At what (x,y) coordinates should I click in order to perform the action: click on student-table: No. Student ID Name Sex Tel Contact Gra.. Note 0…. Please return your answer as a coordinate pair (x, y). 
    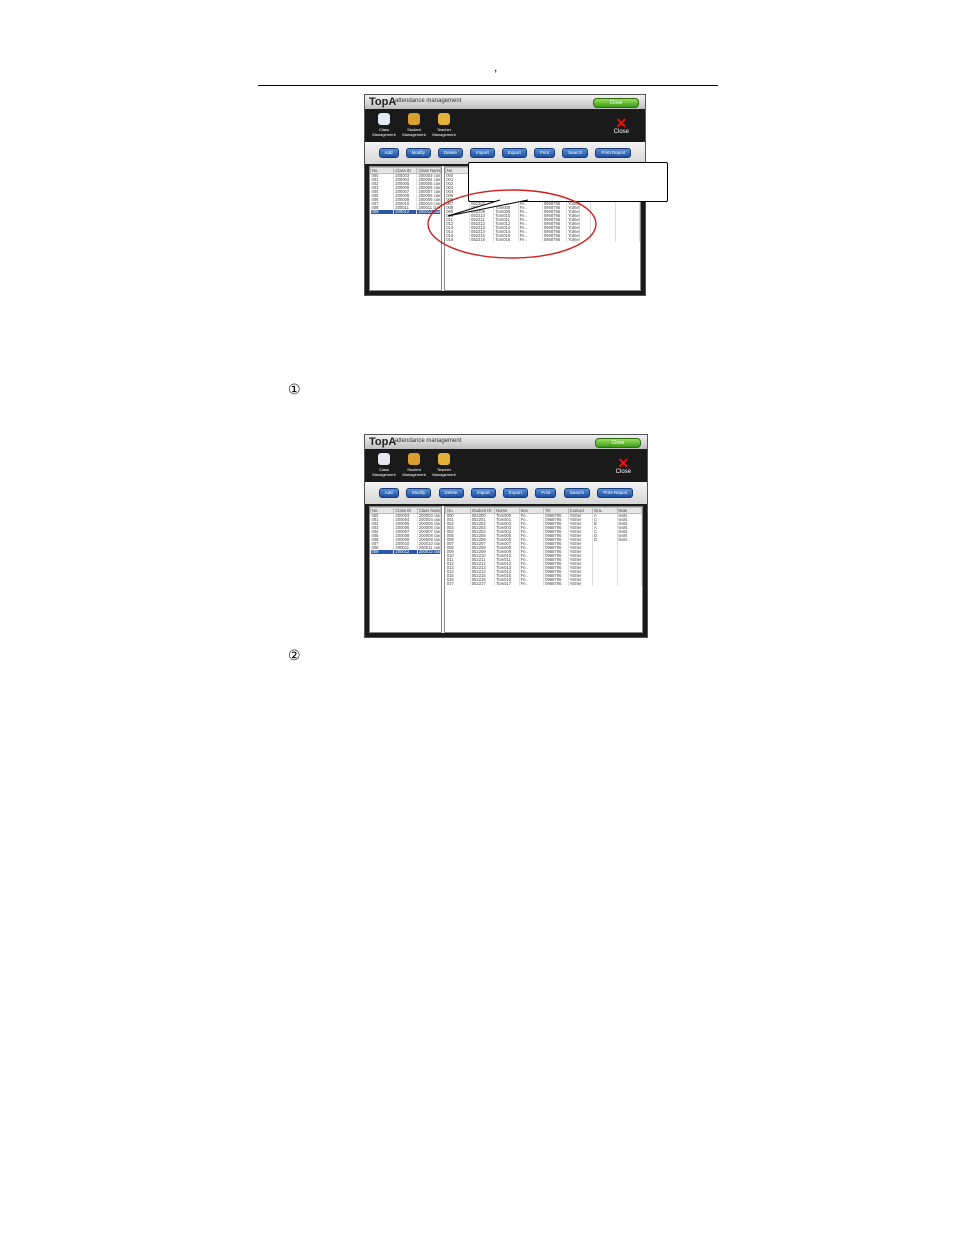
    Looking at the image, I should click on (544, 546).